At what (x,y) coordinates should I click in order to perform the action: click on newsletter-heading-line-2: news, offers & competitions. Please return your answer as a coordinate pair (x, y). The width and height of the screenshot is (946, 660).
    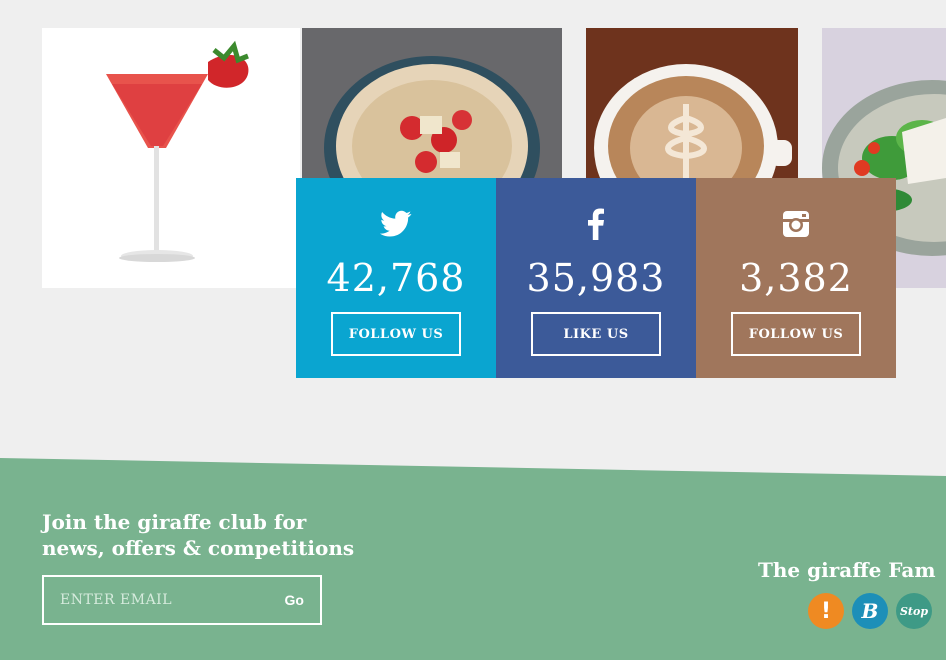
    Looking at the image, I should click on (198, 548).